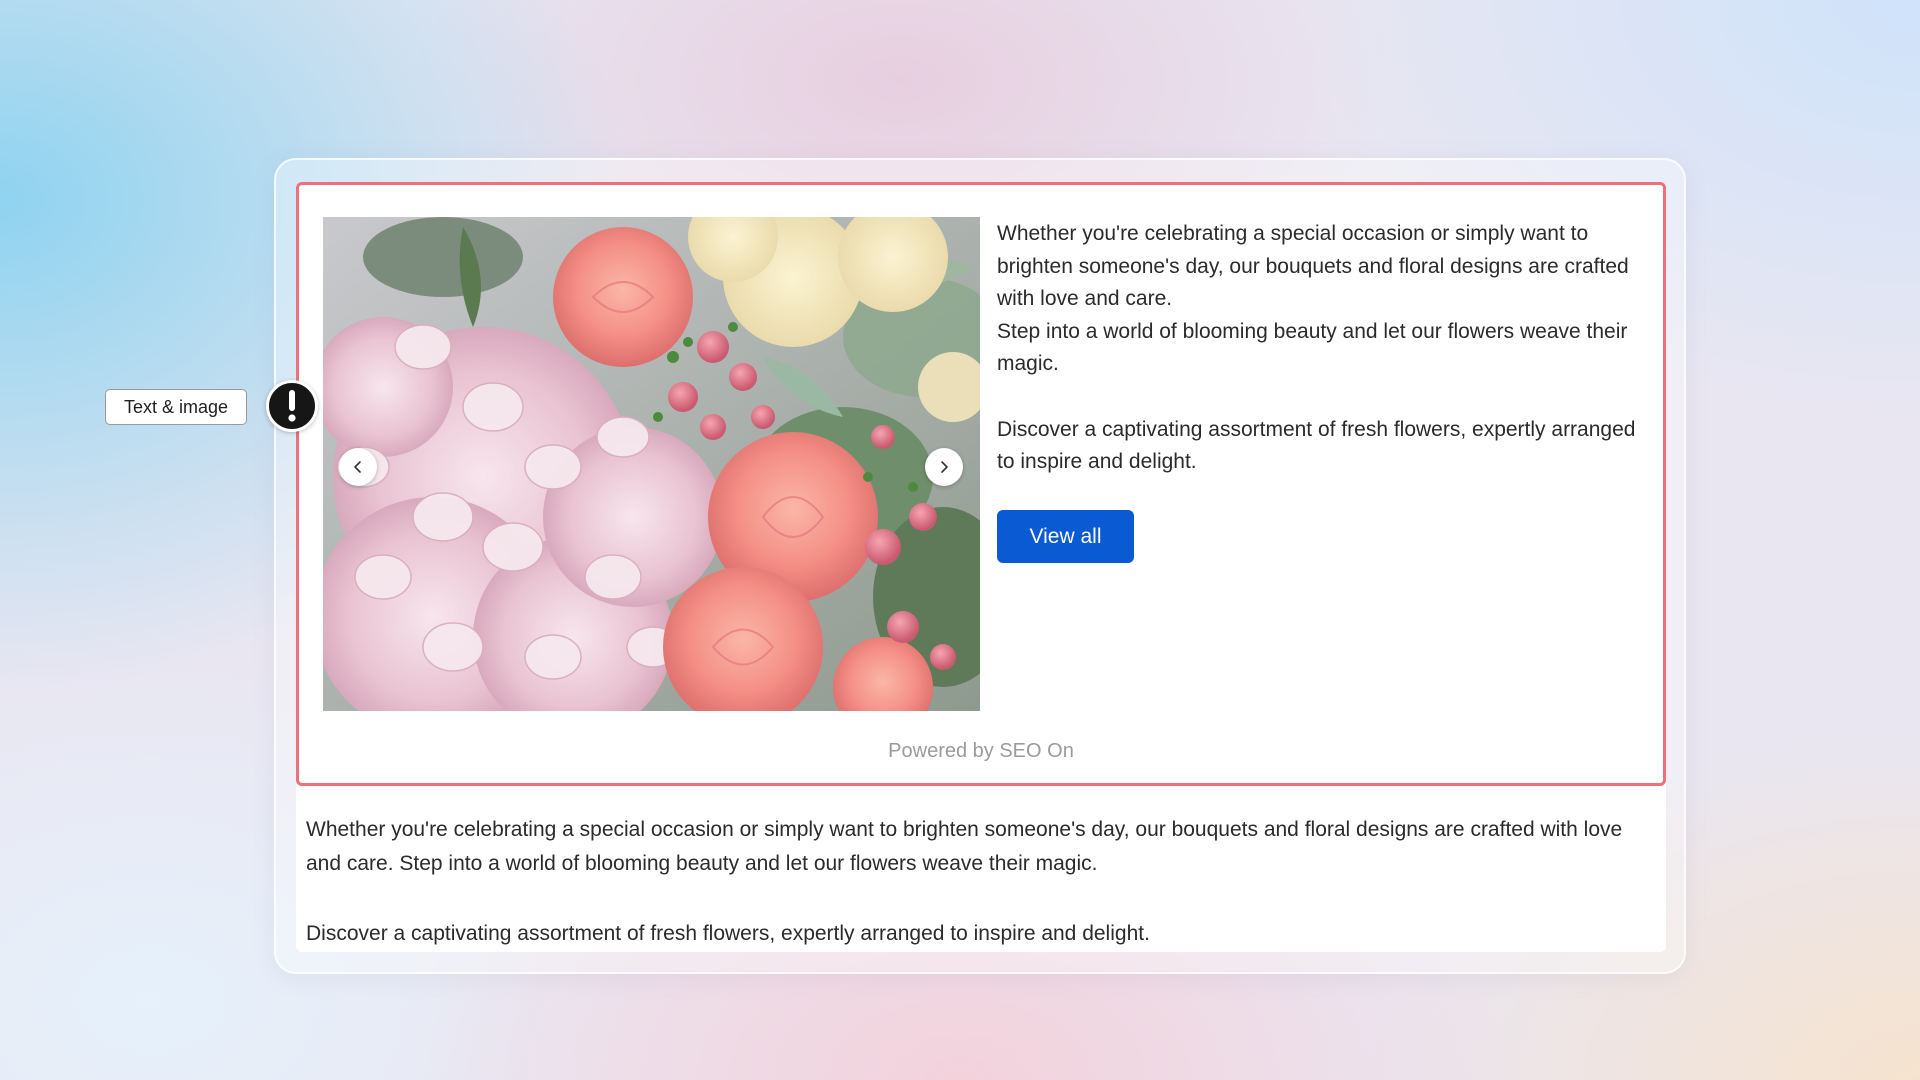 This screenshot has height=1080, width=1920. What do you see at coordinates (981, 751) in the screenshot?
I see `powered-by-label: Powered by SEO On` at bounding box center [981, 751].